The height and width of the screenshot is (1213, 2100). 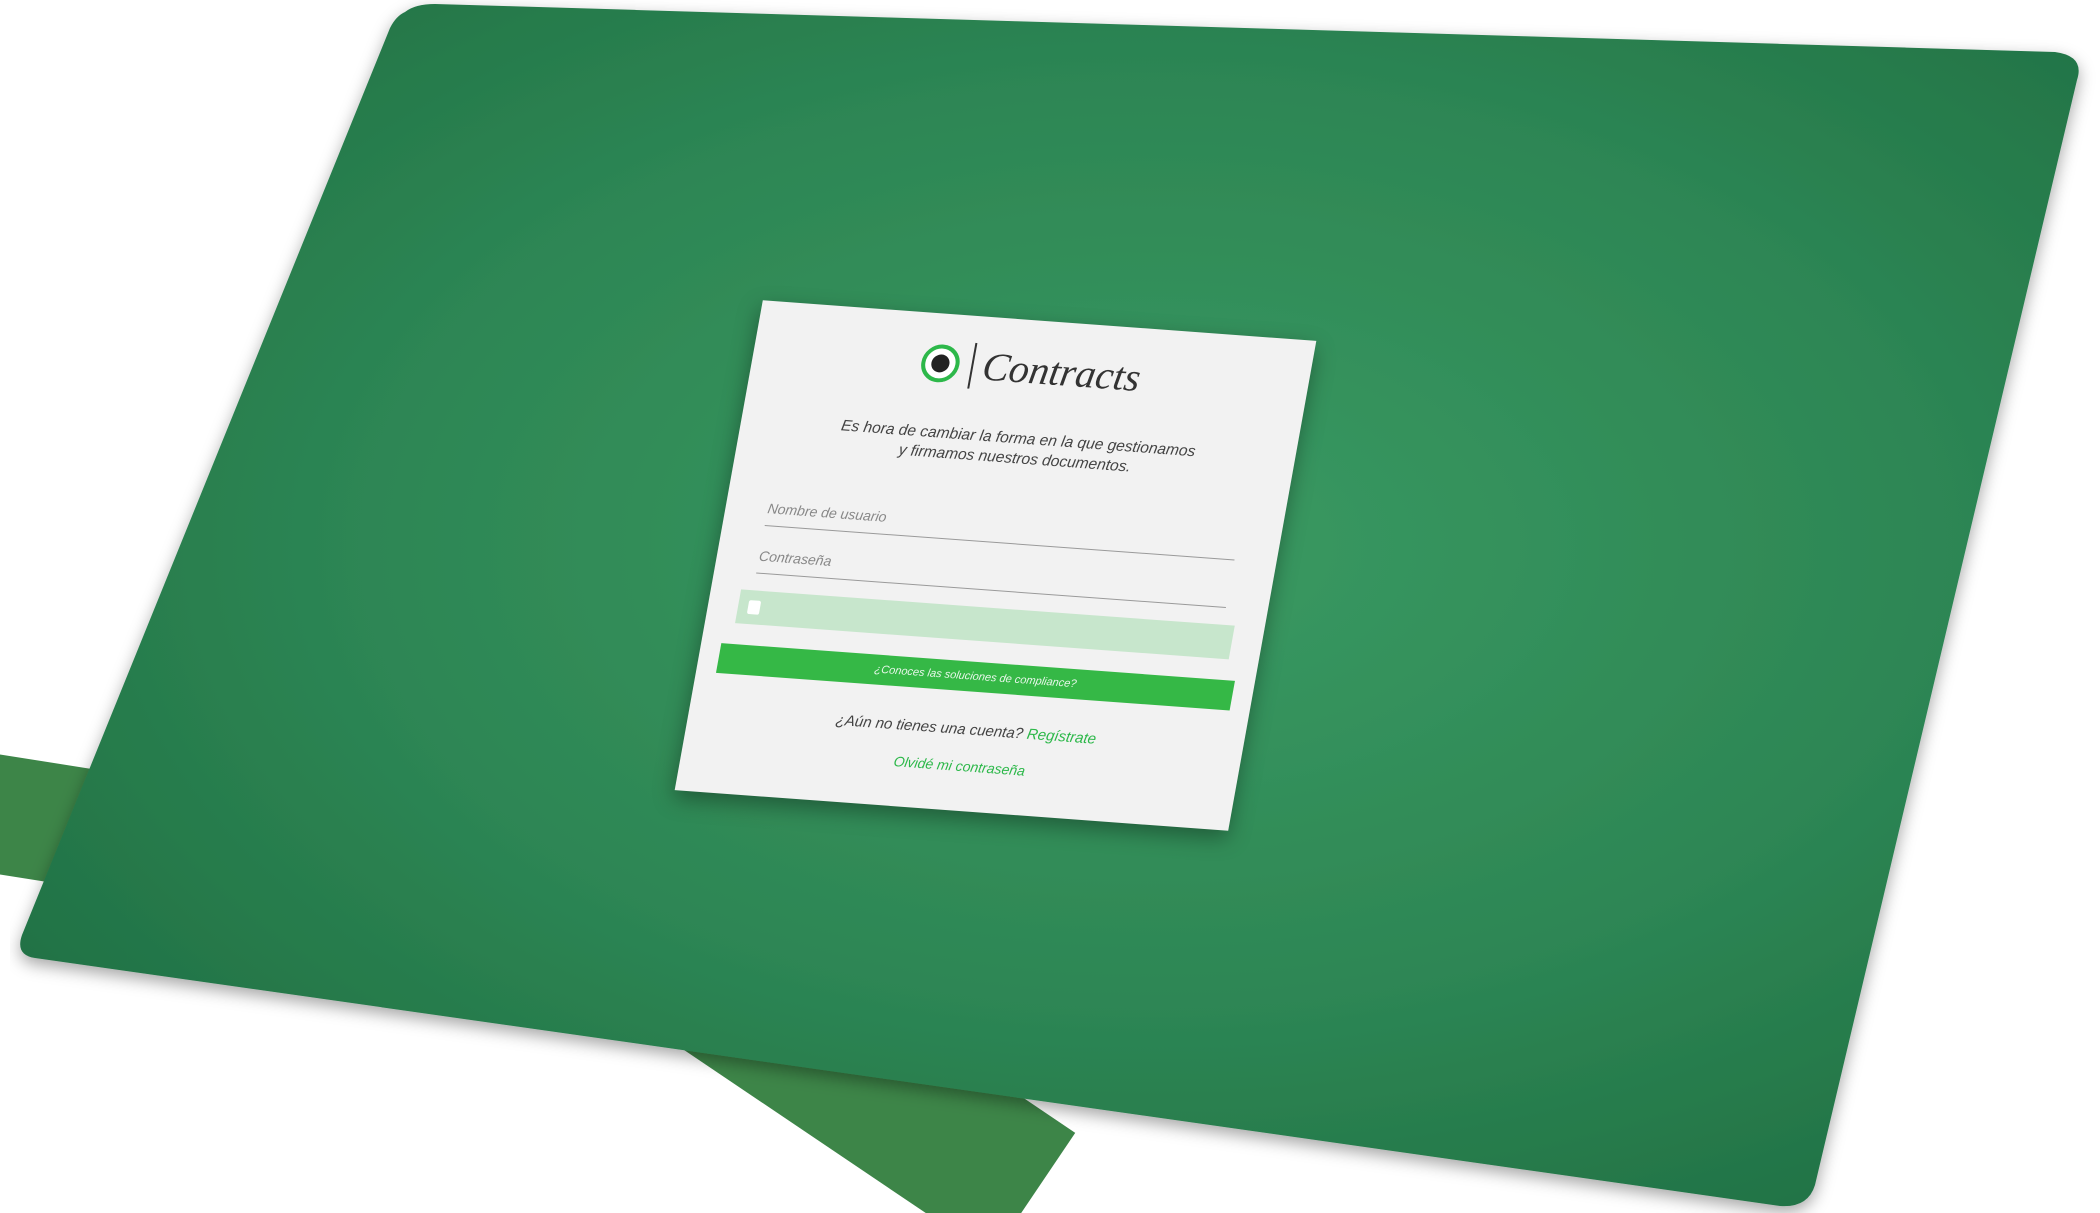 I want to click on contracts-logo-icon, so click(x=940, y=363).